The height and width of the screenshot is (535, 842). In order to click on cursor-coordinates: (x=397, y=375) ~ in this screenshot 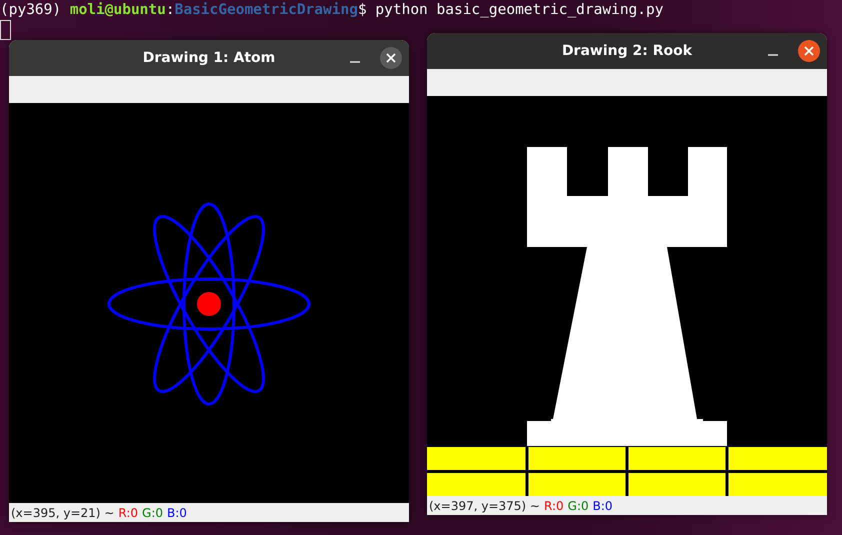, I will do `click(484, 505)`.